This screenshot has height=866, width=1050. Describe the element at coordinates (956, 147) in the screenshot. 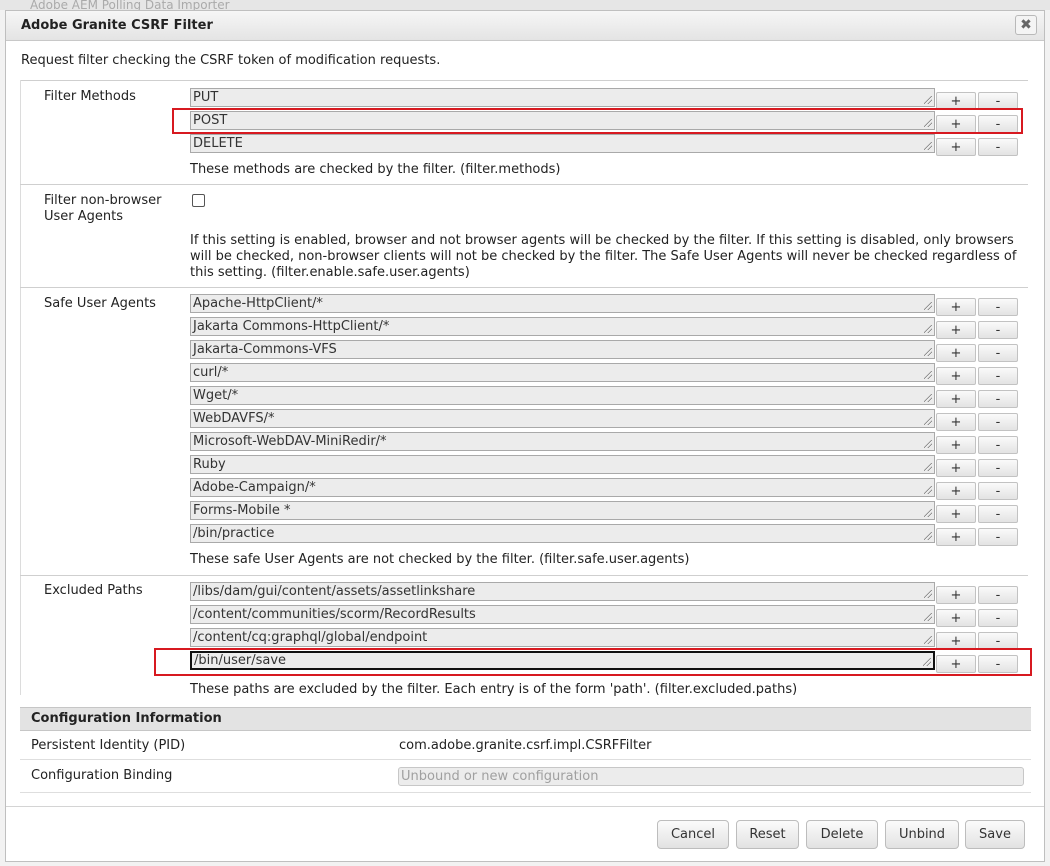

I see `filter-method-add-button: +` at that location.